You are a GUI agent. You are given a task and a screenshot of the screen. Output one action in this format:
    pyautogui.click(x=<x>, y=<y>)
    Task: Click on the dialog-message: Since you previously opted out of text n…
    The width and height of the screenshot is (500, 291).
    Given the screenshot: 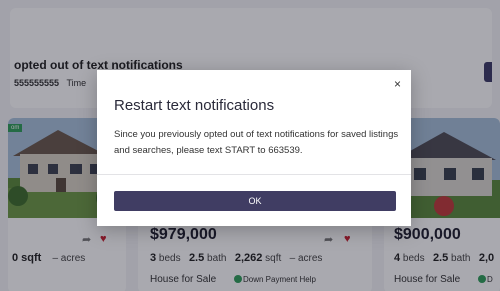 What is the action you would take?
    pyautogui.click(x=256, y=142)
    